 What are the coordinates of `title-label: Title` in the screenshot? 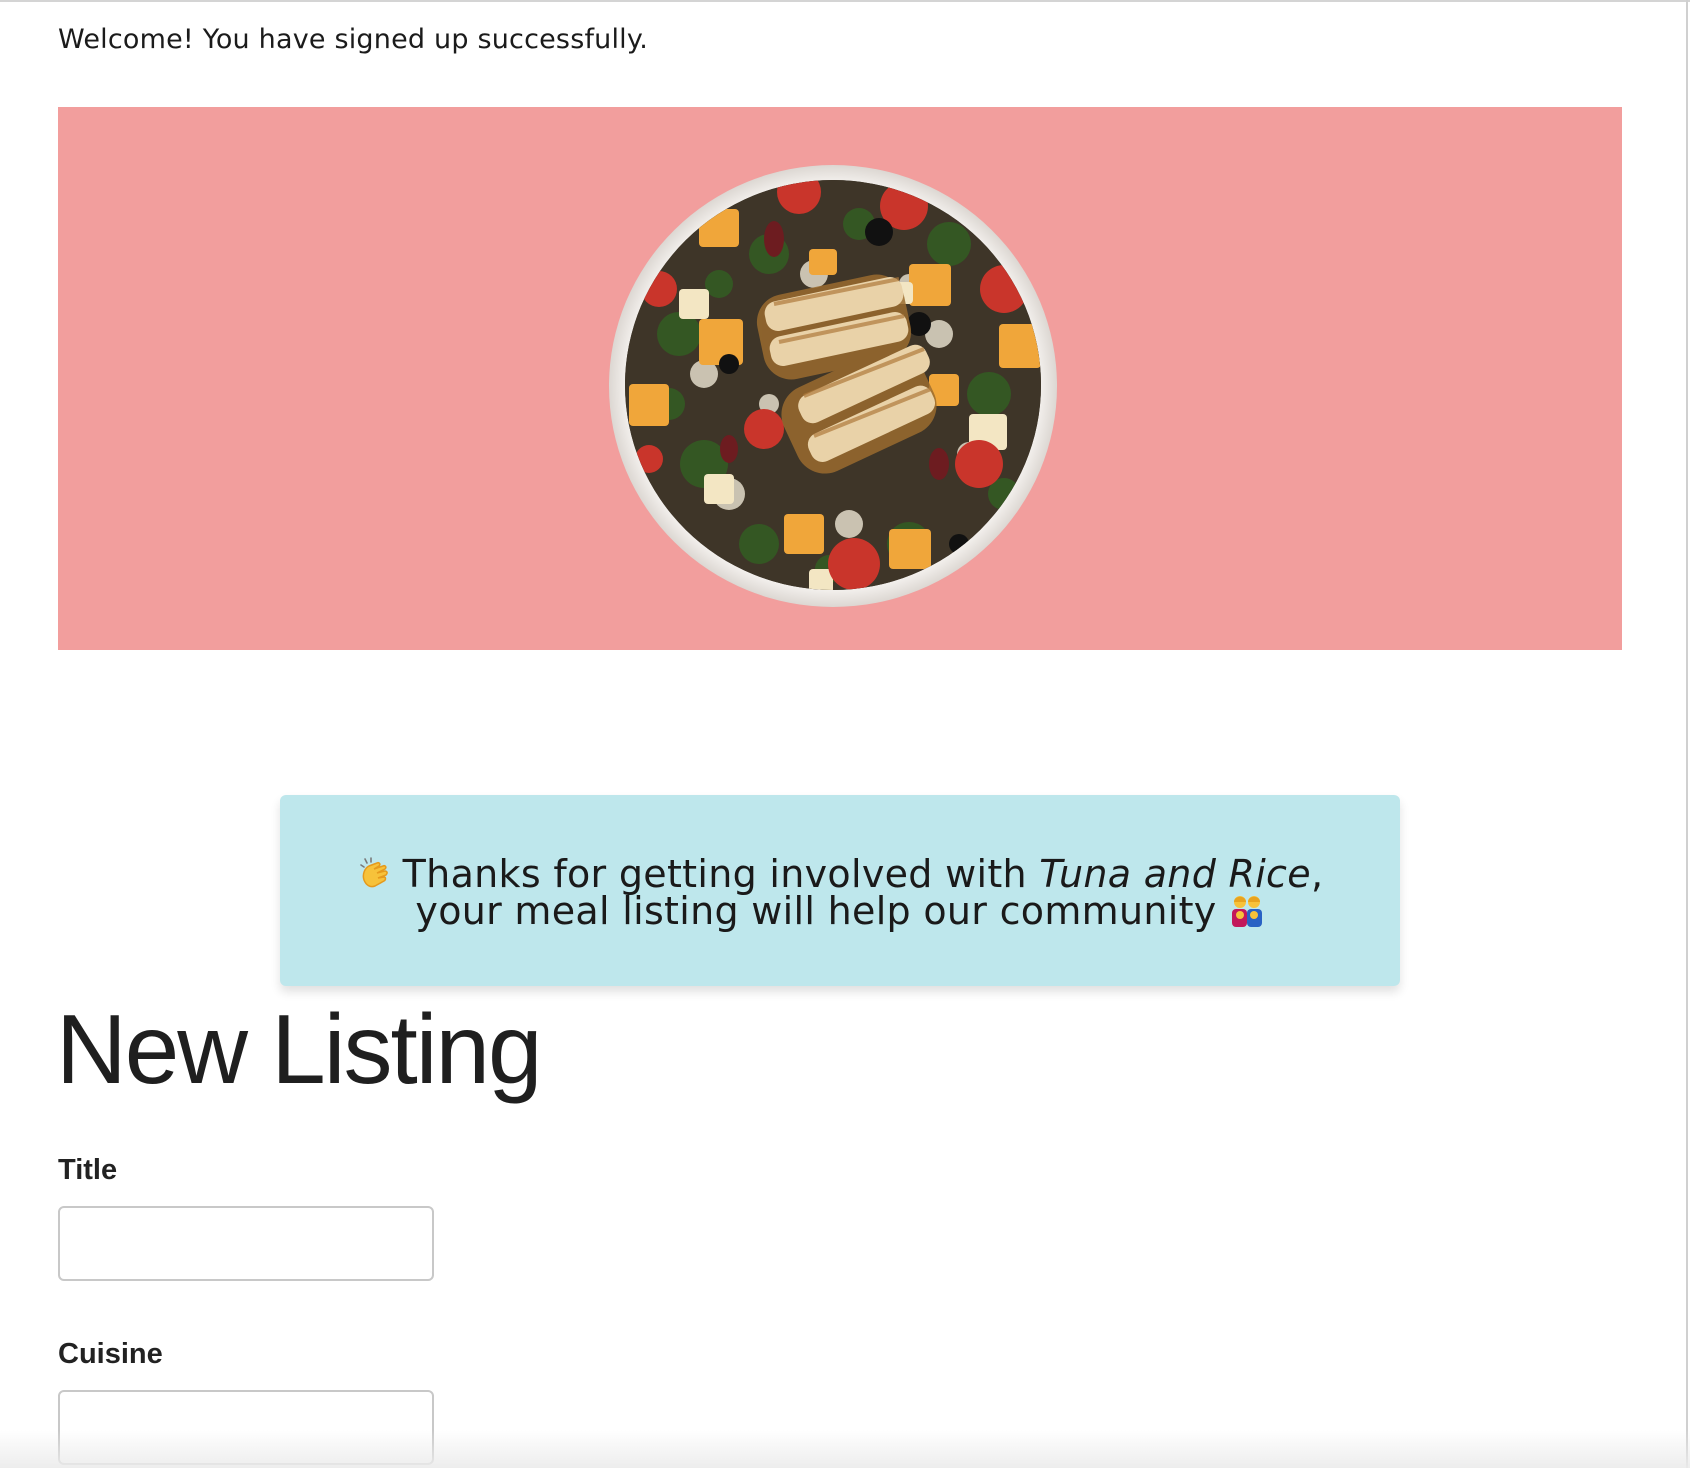 It's located at (88, 1170).